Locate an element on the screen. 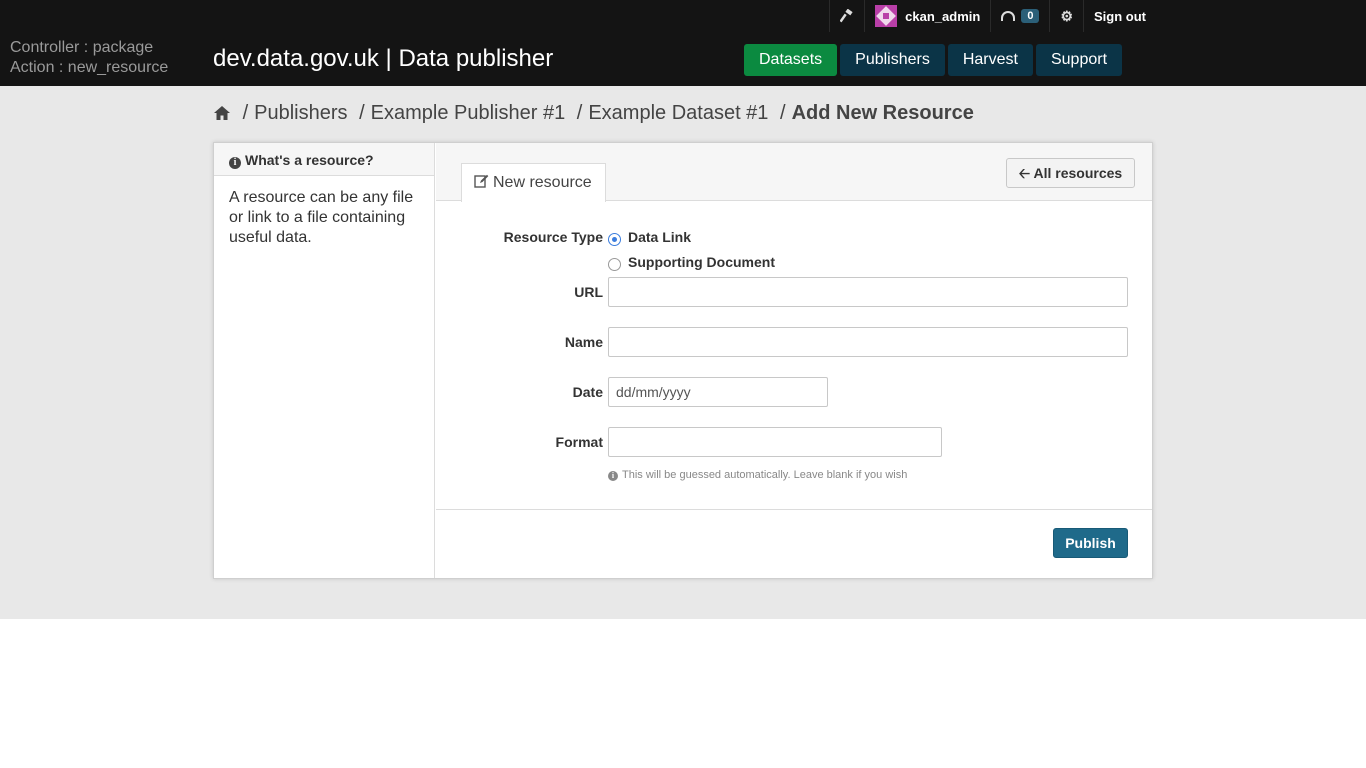  breadcrumb-publishers: Publishers is located at coordinates (300, 113).